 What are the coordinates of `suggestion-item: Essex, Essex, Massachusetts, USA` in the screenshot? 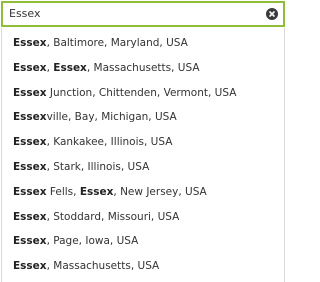 It's located at (143, 68).